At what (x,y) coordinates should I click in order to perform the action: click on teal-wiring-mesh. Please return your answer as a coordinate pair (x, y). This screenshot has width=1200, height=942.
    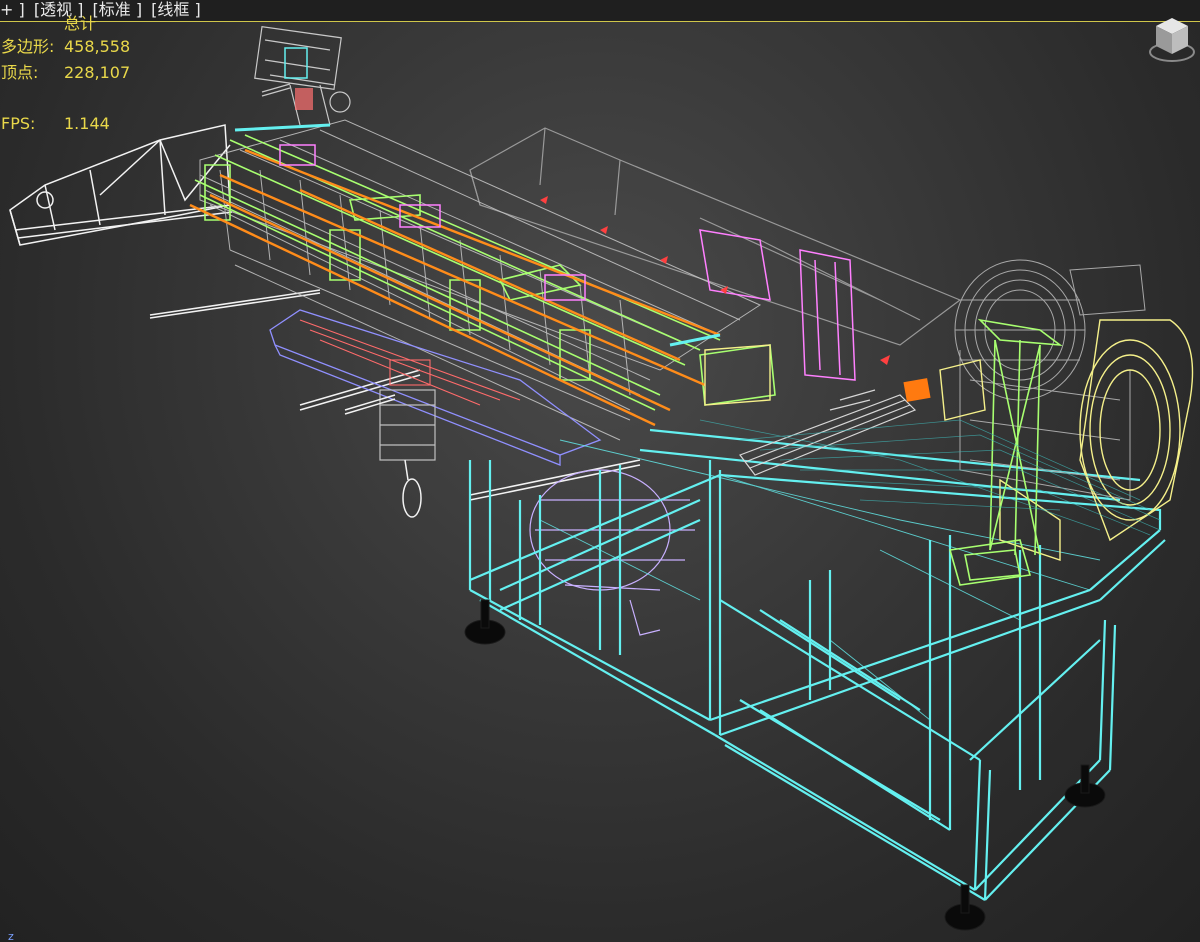
    Looking at the image, I should click on (930, 477).